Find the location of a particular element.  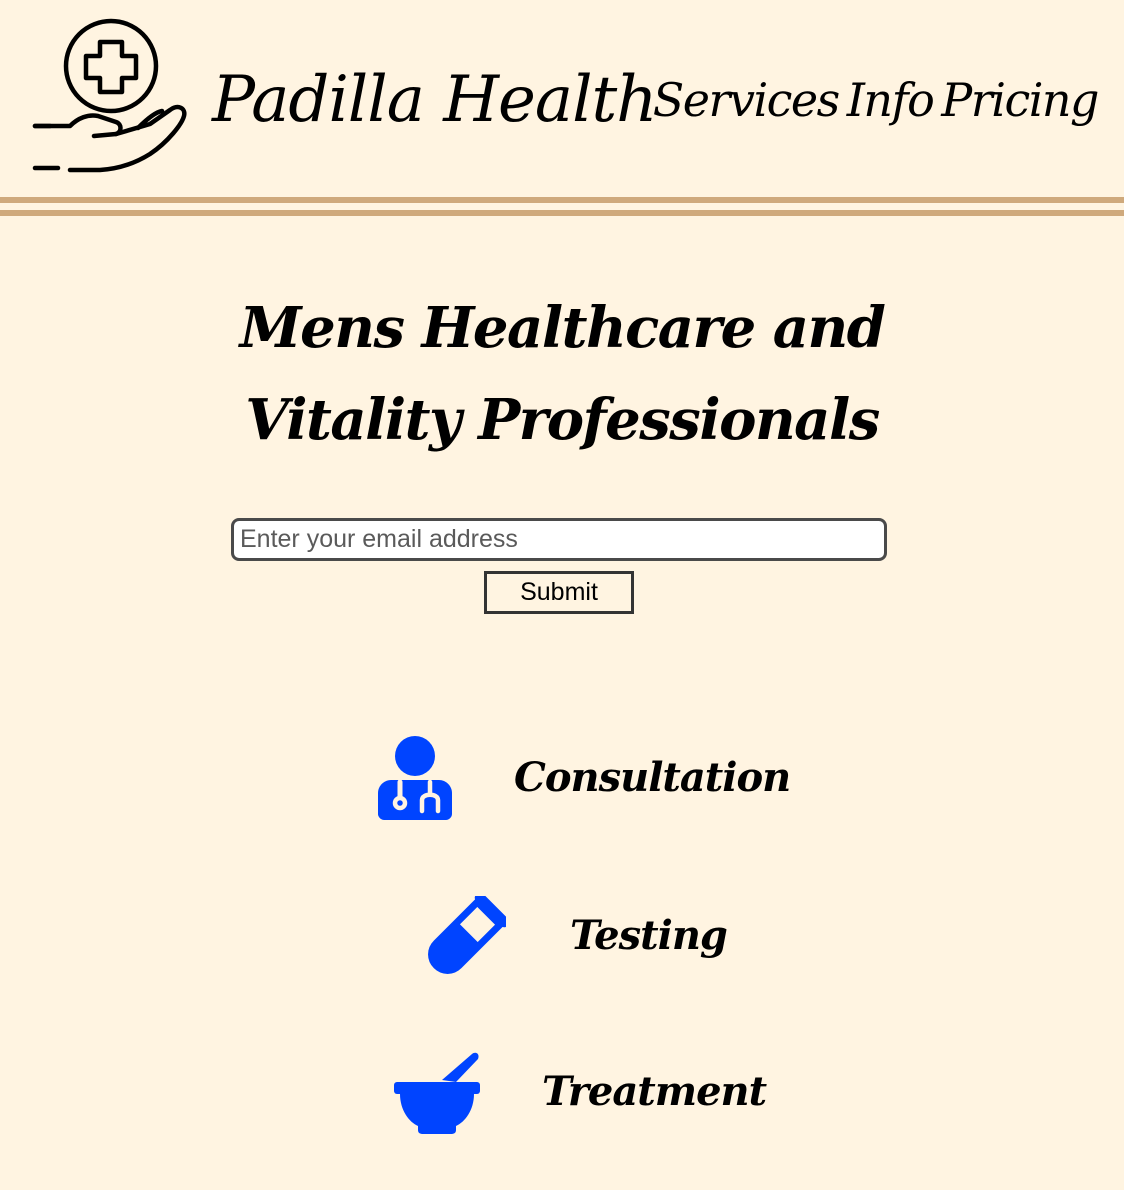

service-item-consultation: Consultation is located at coordinates (584, 778).